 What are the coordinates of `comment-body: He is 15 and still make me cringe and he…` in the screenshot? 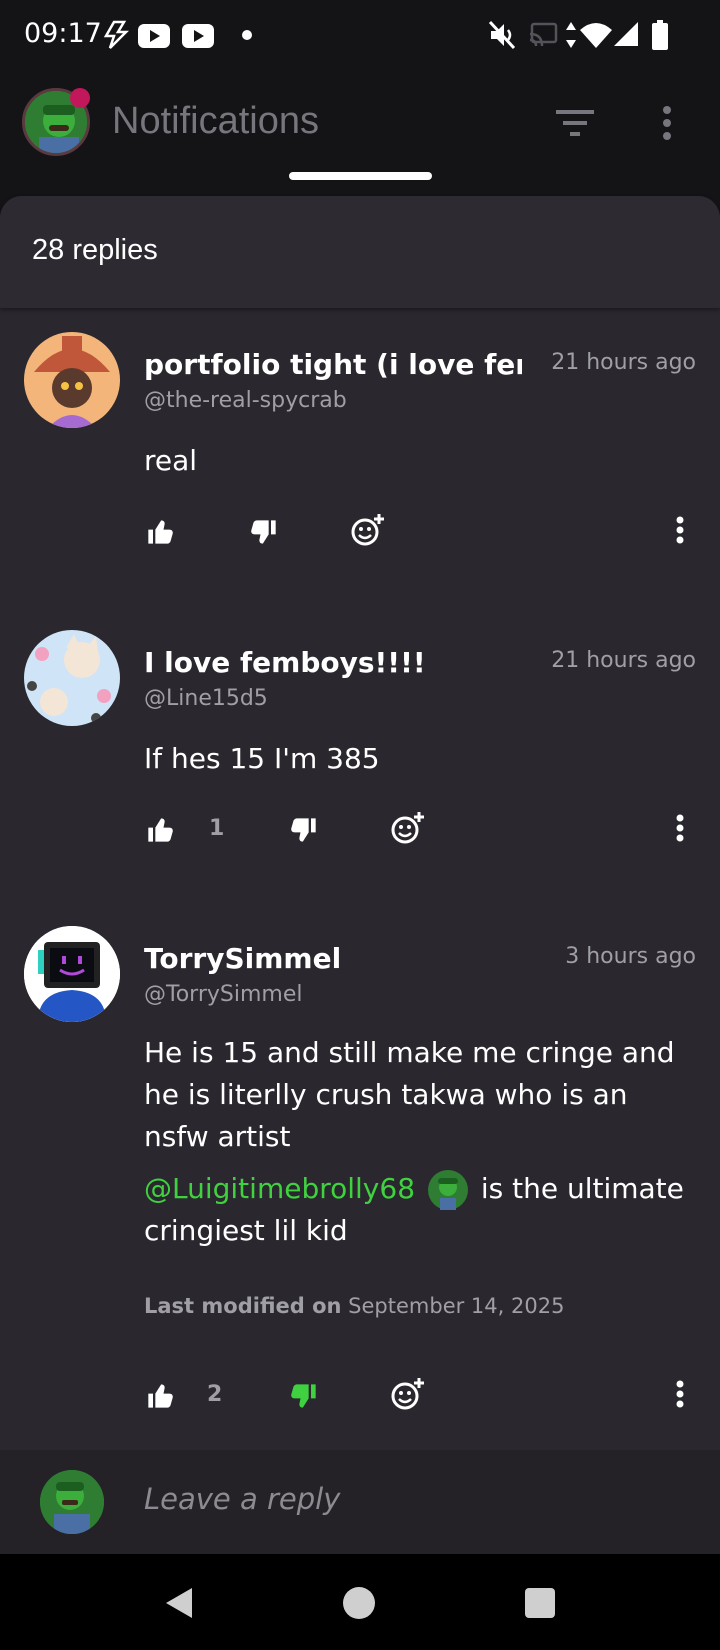 It's located at (409, 1094).